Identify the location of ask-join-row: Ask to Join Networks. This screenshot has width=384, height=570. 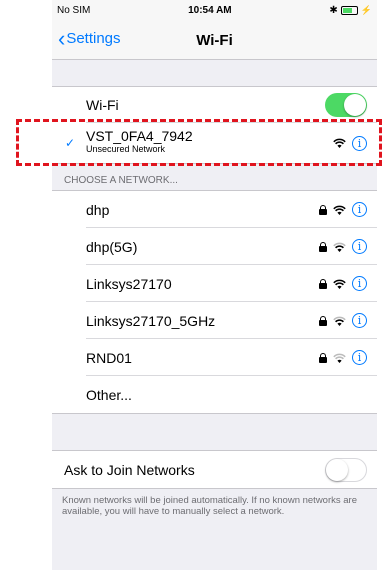
(214, 469).